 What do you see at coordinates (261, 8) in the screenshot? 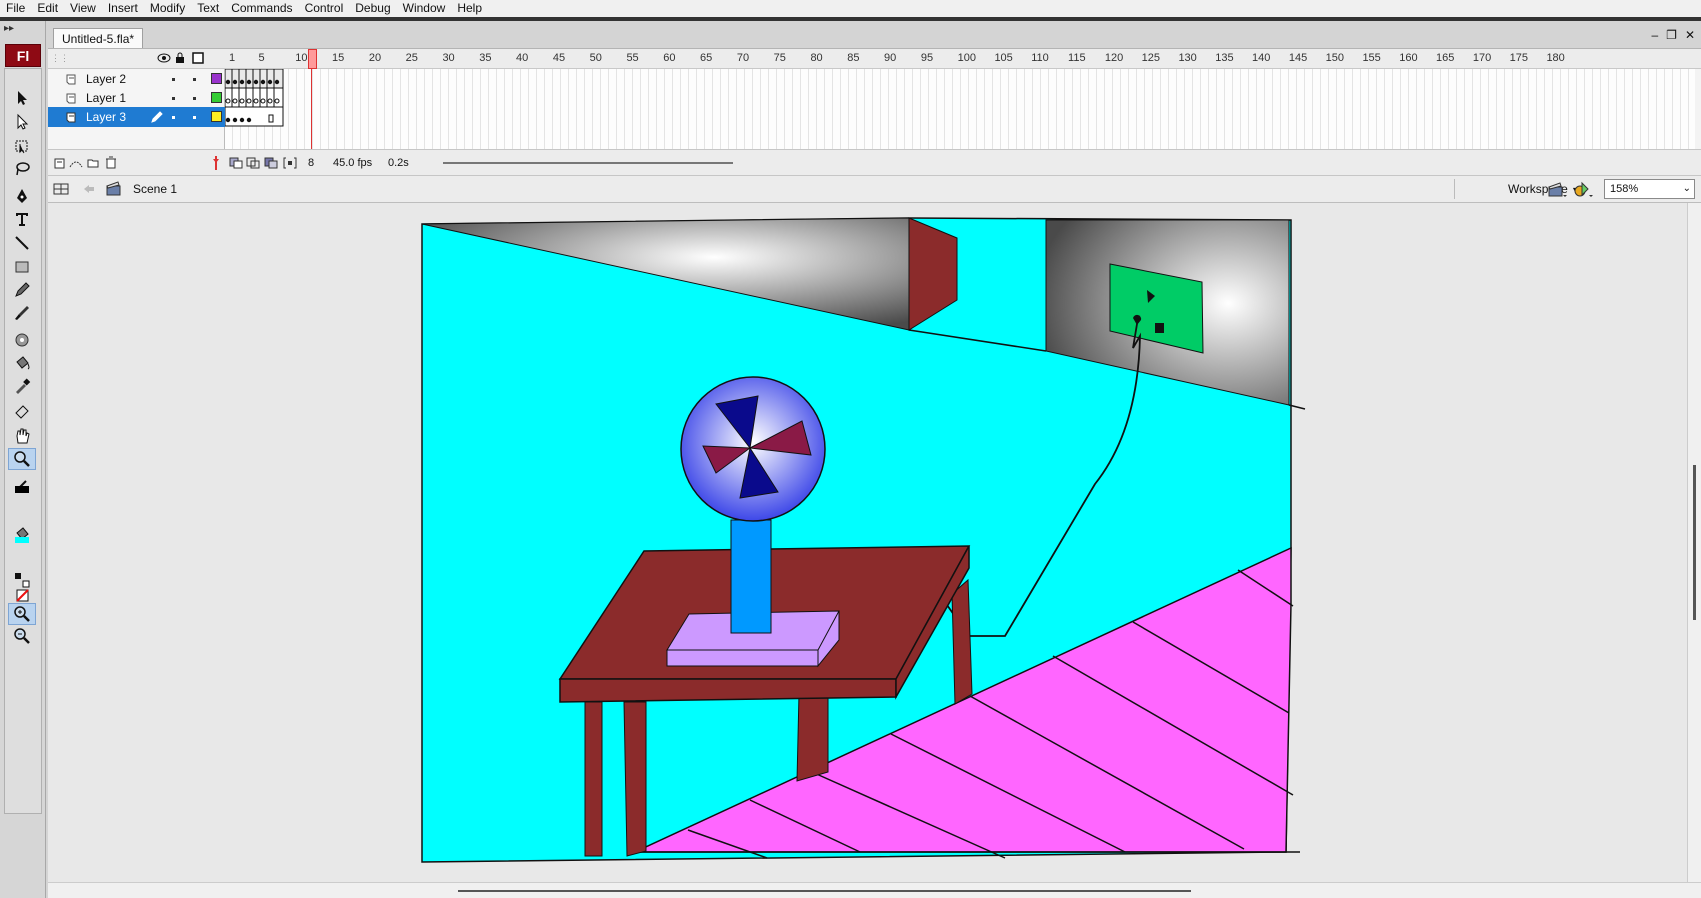
I see `menu-item-commands: Commands` at bounding box center [261, 8].